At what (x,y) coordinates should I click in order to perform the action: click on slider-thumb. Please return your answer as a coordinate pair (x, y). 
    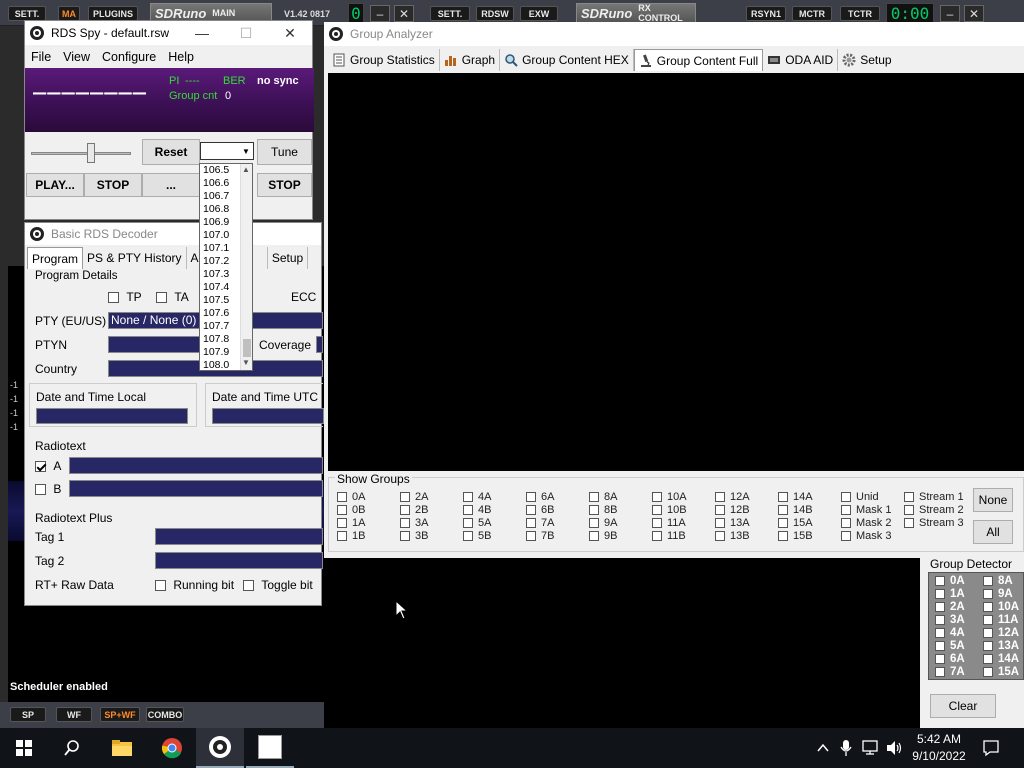
    Looking at the image, I should click on (91, 153).